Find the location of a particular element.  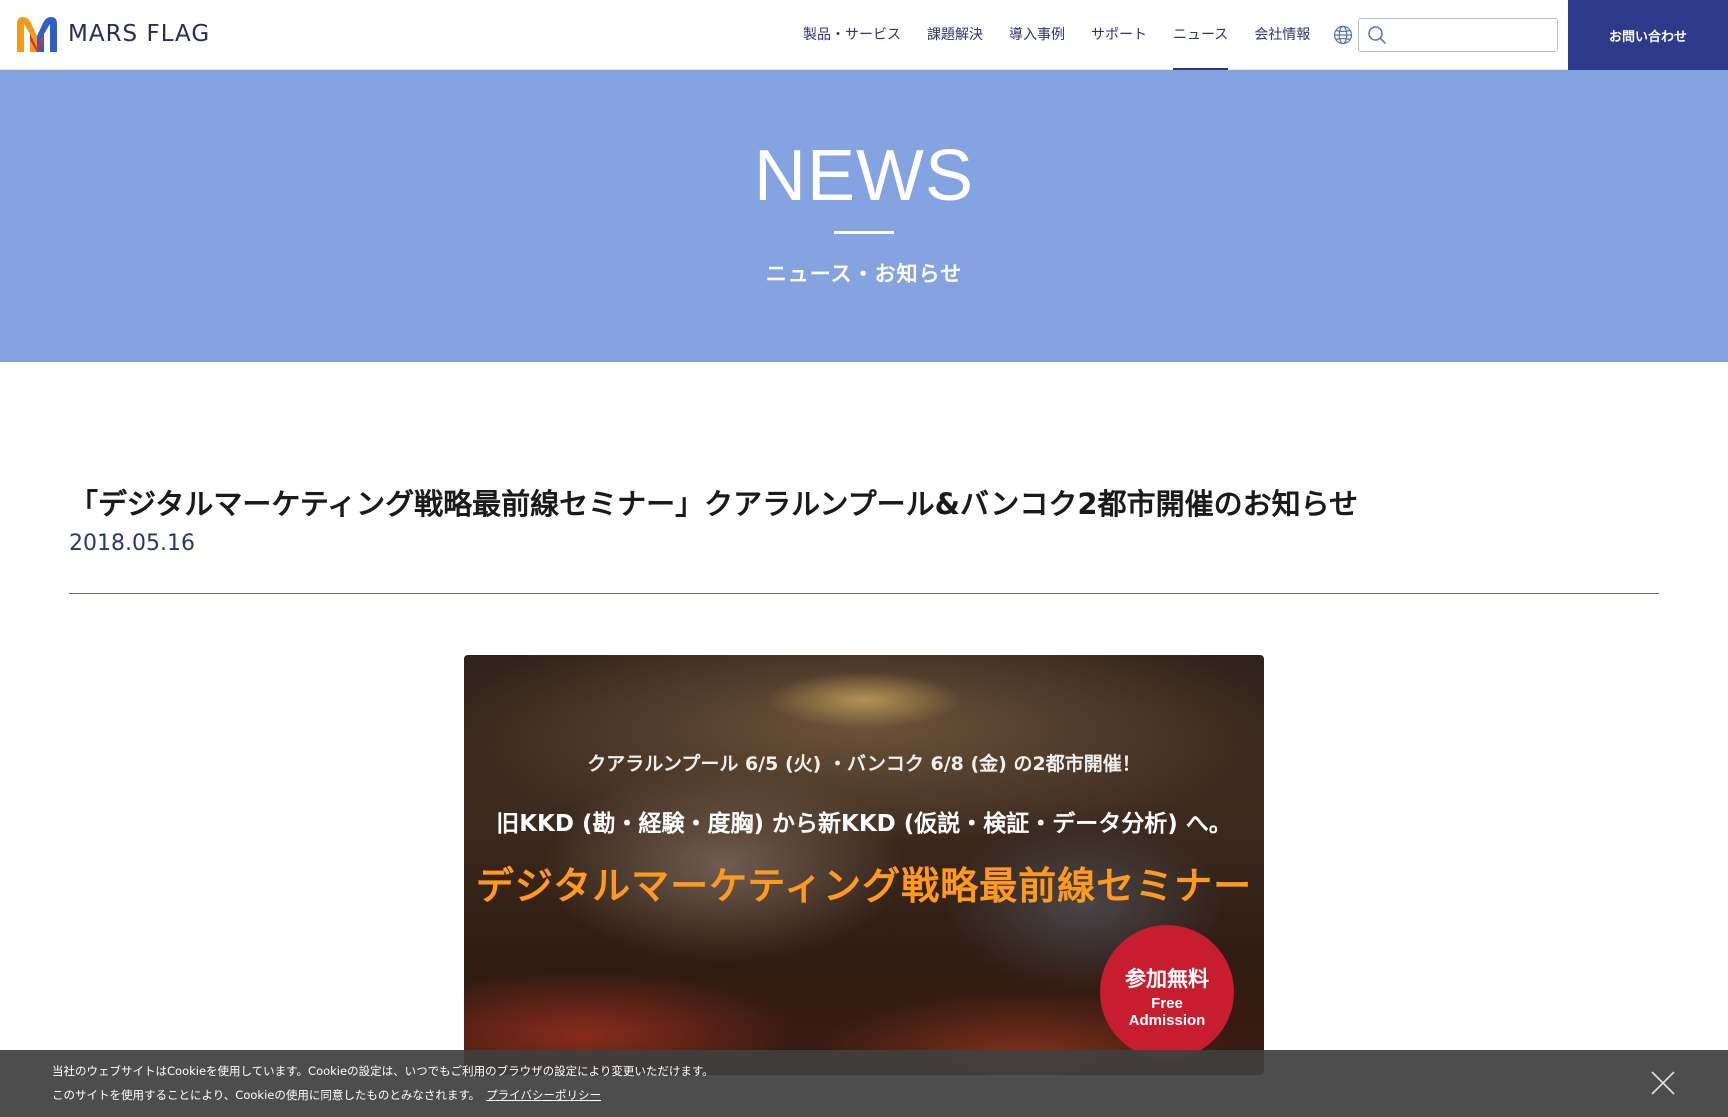

banner-seminar-title: デジタルマーケティング戦略最前線セミナー is located at coordinates (864, 886).